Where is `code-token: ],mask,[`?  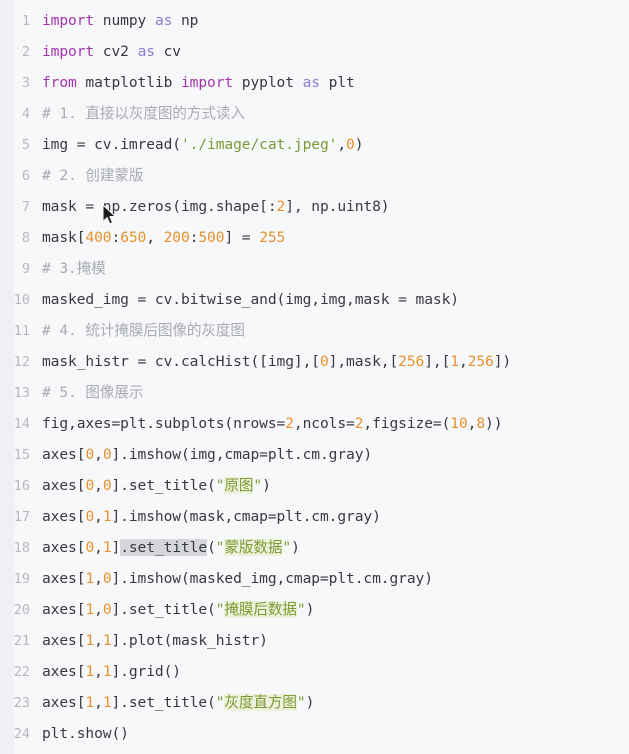 code-token: ],mask,[ is located at coordinates (363, 361).